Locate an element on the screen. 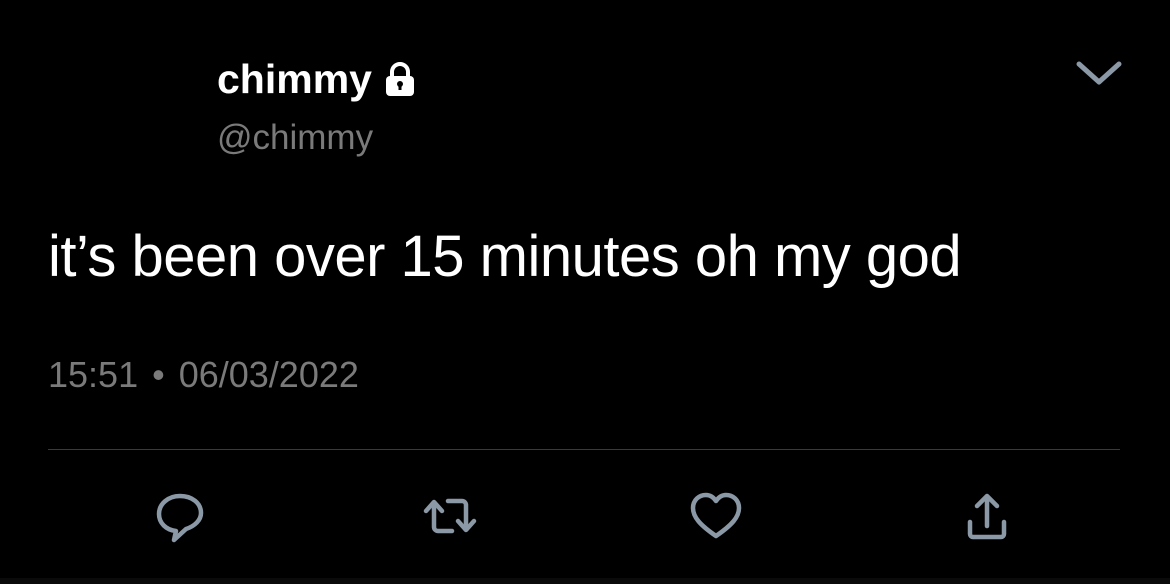 The width and height of the screenshot is (1170, 584). chevron-down-icon is located at coordinates (1099, 71).